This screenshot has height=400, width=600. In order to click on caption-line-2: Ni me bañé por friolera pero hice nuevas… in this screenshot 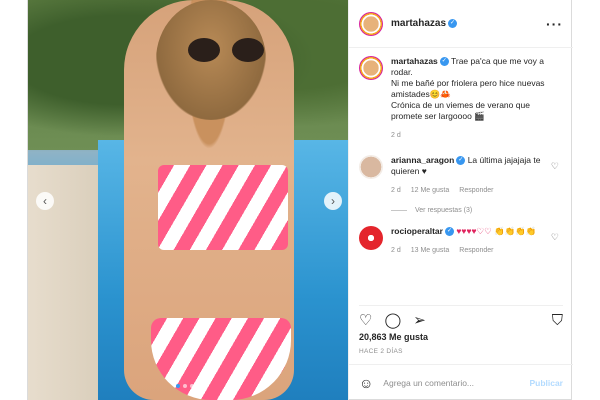, I will do `click(468, 88)`.